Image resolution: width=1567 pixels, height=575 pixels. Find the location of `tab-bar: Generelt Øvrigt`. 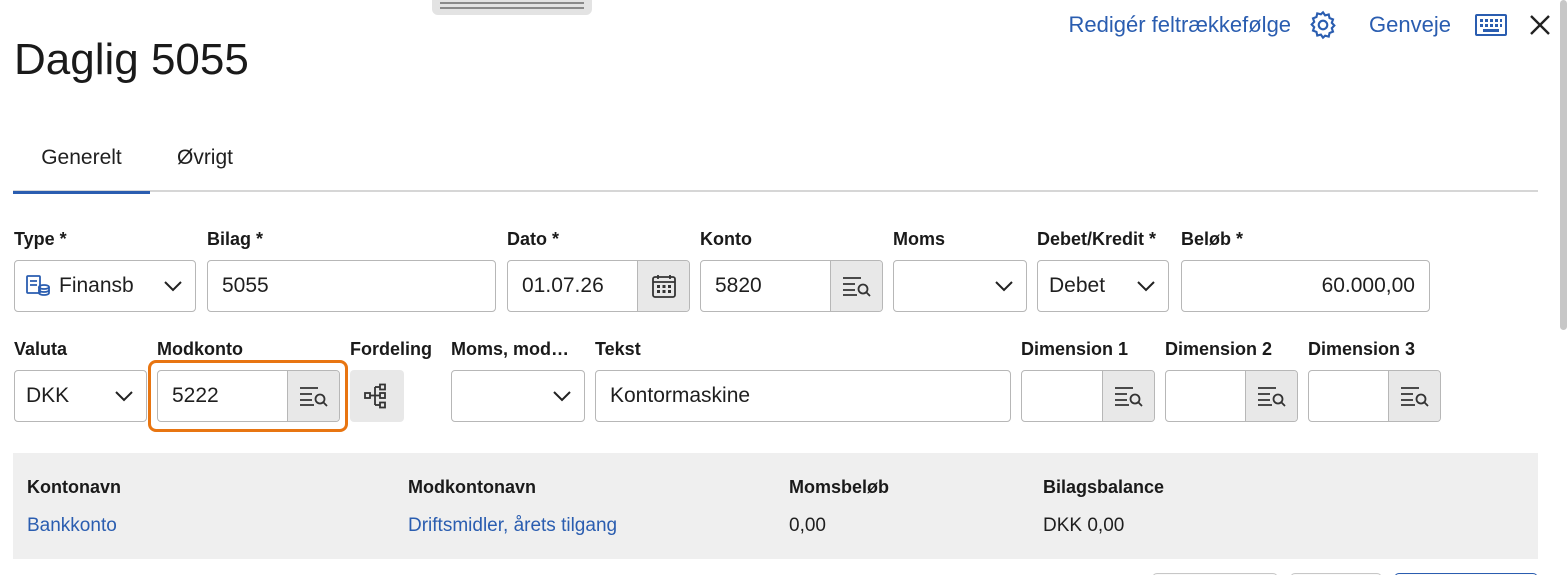

tab-bar: Generelt Øvrigt is located at coordinates (775, 163).